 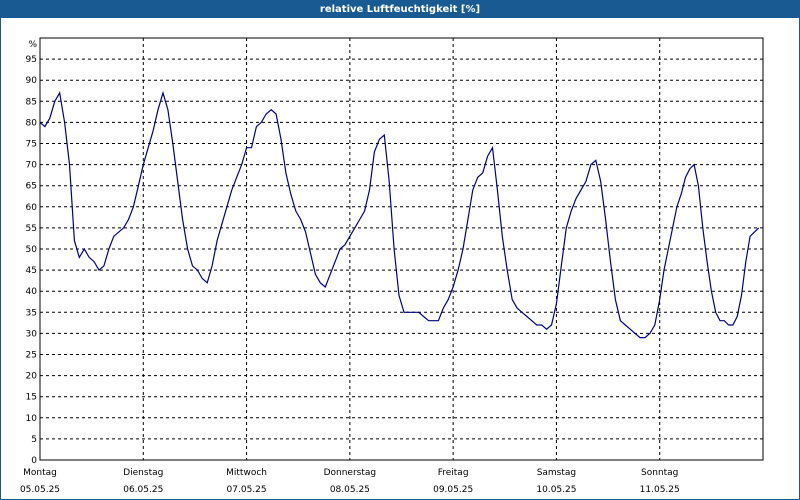 What do you see at coordinates (556, 490) in the screenshot?
I see `x-tick-date-label: 10.05.25` at bounding box center [556, 490].